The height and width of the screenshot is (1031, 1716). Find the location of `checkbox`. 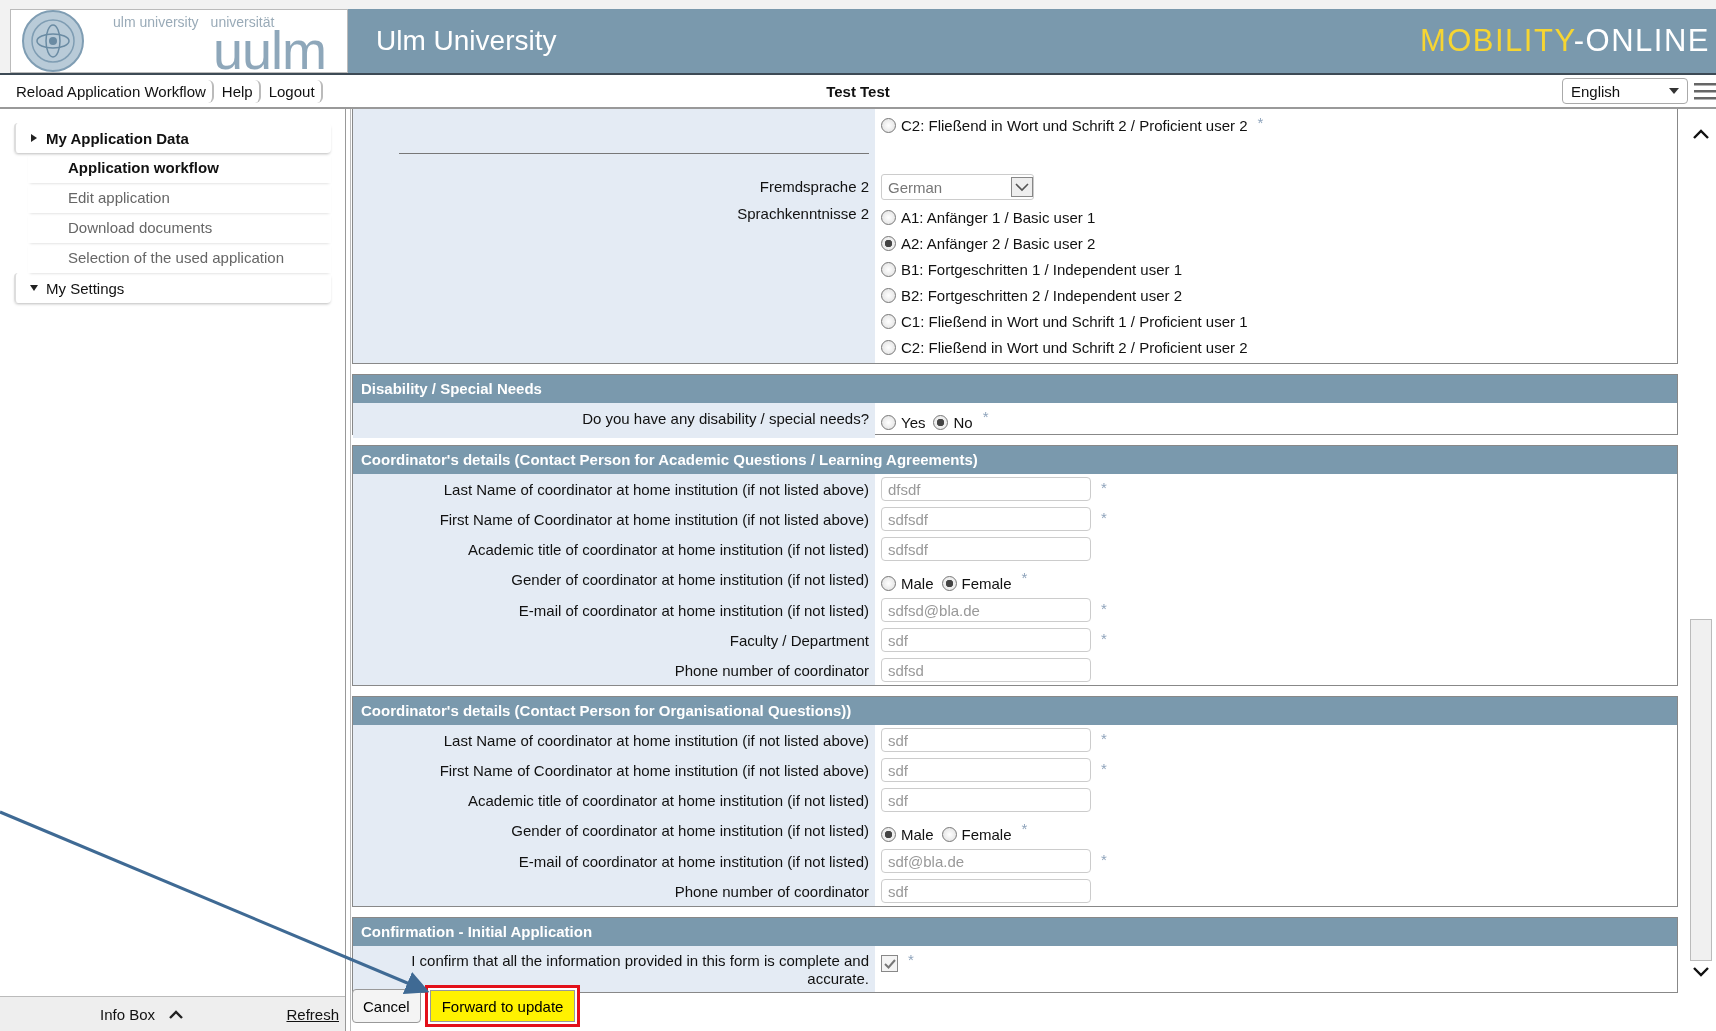

checkbox is located at coordinates (889, 963).